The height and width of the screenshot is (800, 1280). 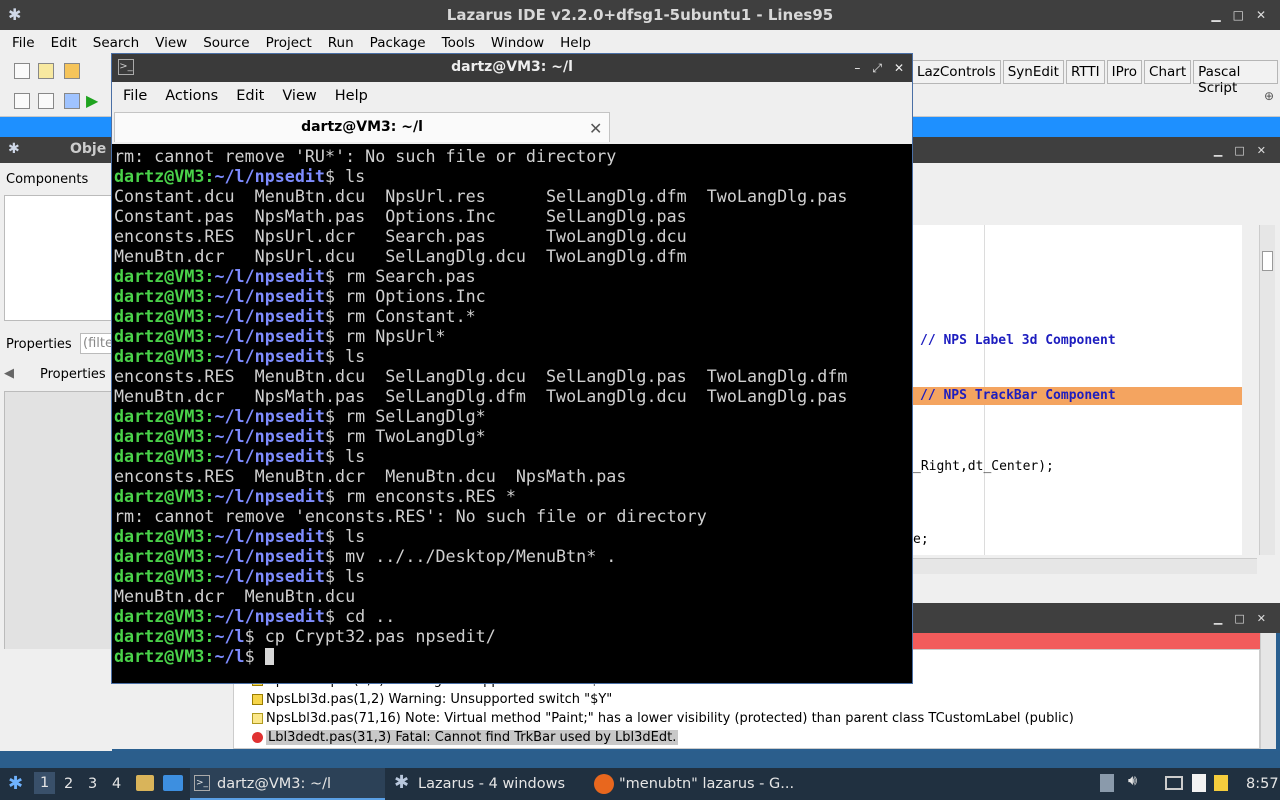 What do you see at coordinates (96, 343) in the screenshot?
I see `property-filter-input: (filte` at bounding box center [96, 343].